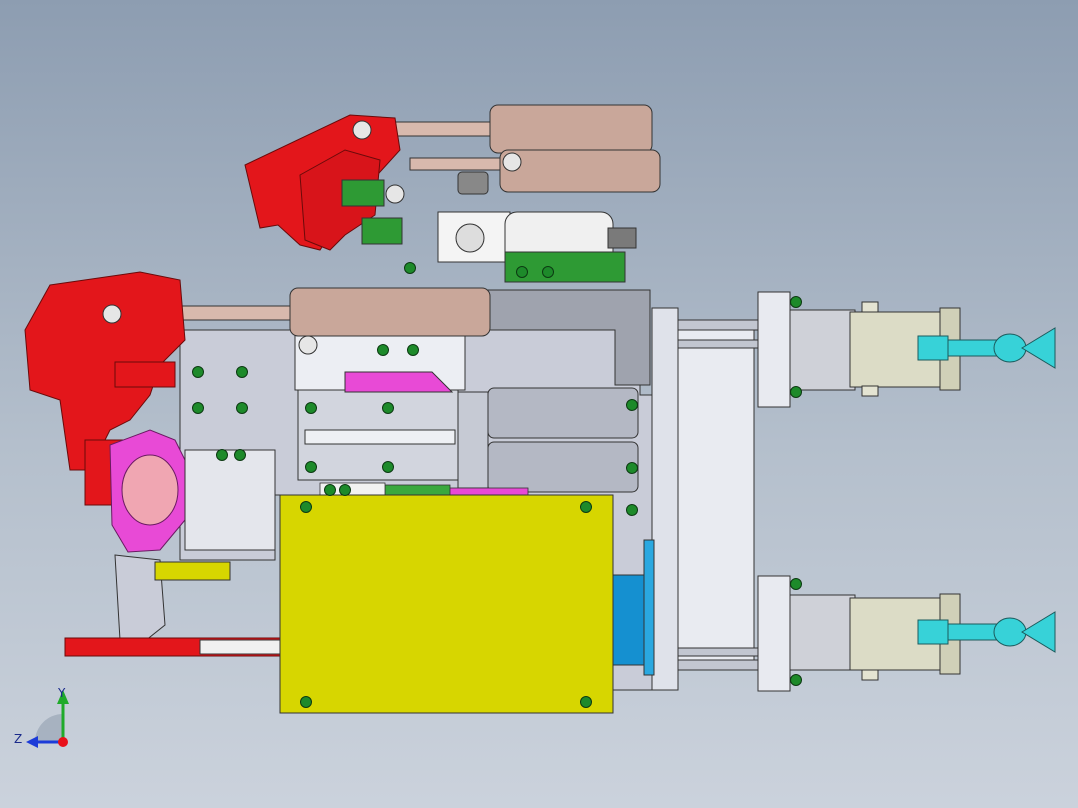 The width and height of the screenshot is (1078, 808). I want to click on green-block-mid, so click(382, 231).